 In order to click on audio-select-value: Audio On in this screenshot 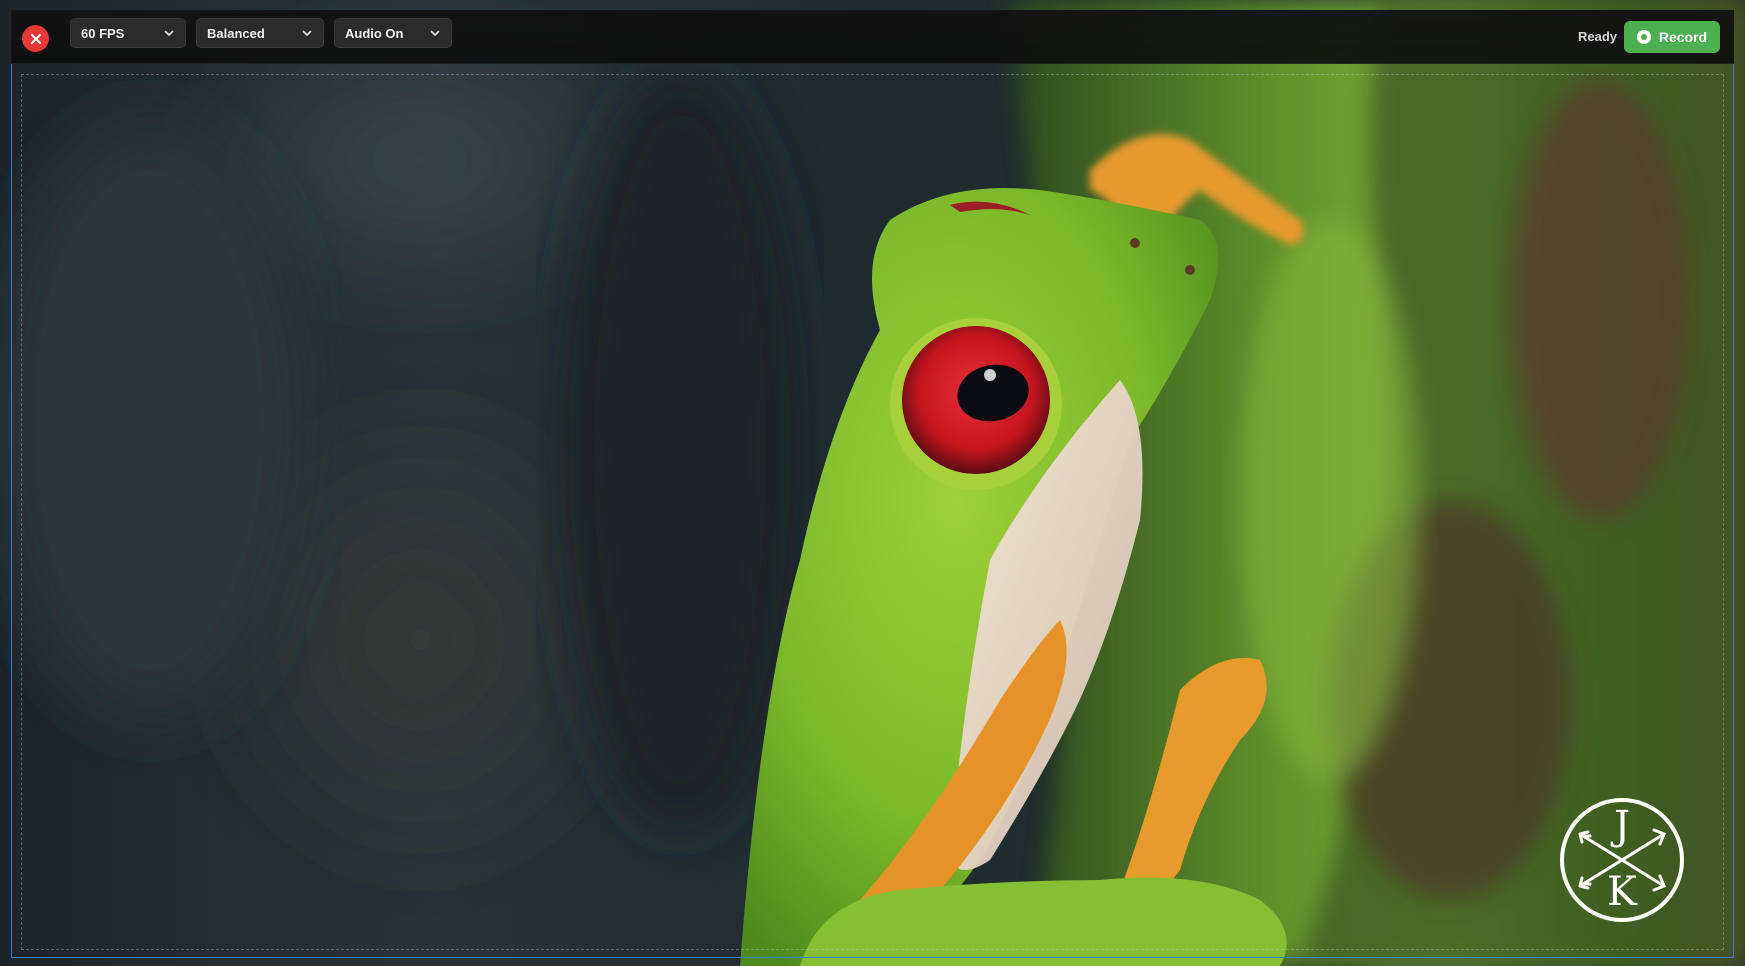, I will do `click(374, 33)`.